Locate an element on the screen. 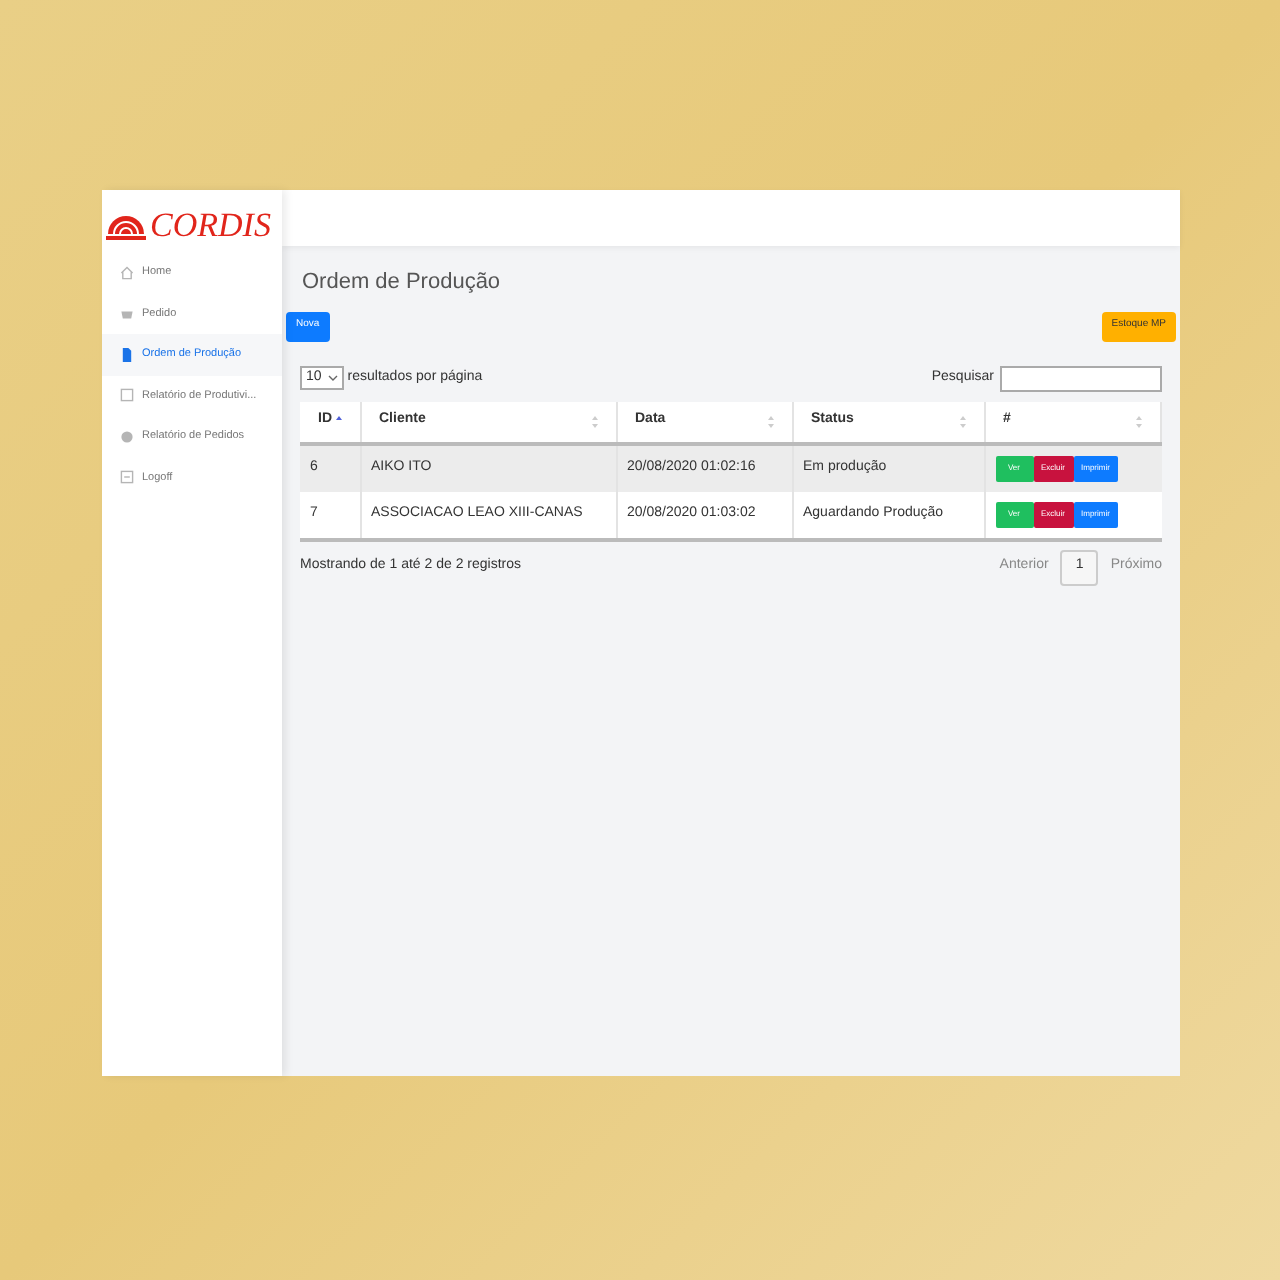  home-icon is located at coordinates (127, 272).